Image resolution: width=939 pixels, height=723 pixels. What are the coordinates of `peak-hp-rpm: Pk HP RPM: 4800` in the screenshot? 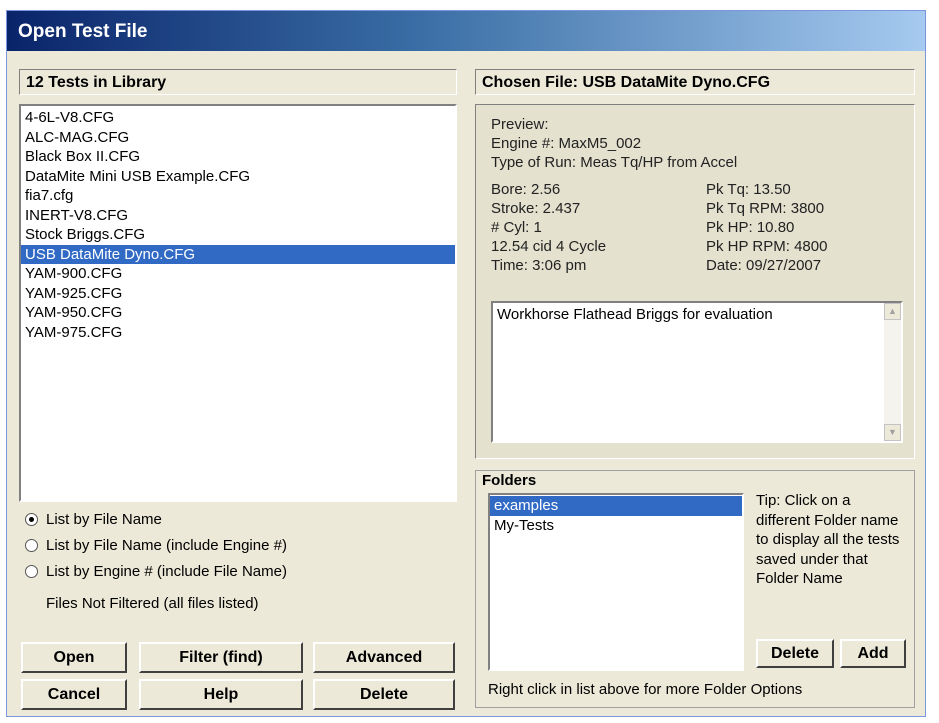 It's located at (767, 246).